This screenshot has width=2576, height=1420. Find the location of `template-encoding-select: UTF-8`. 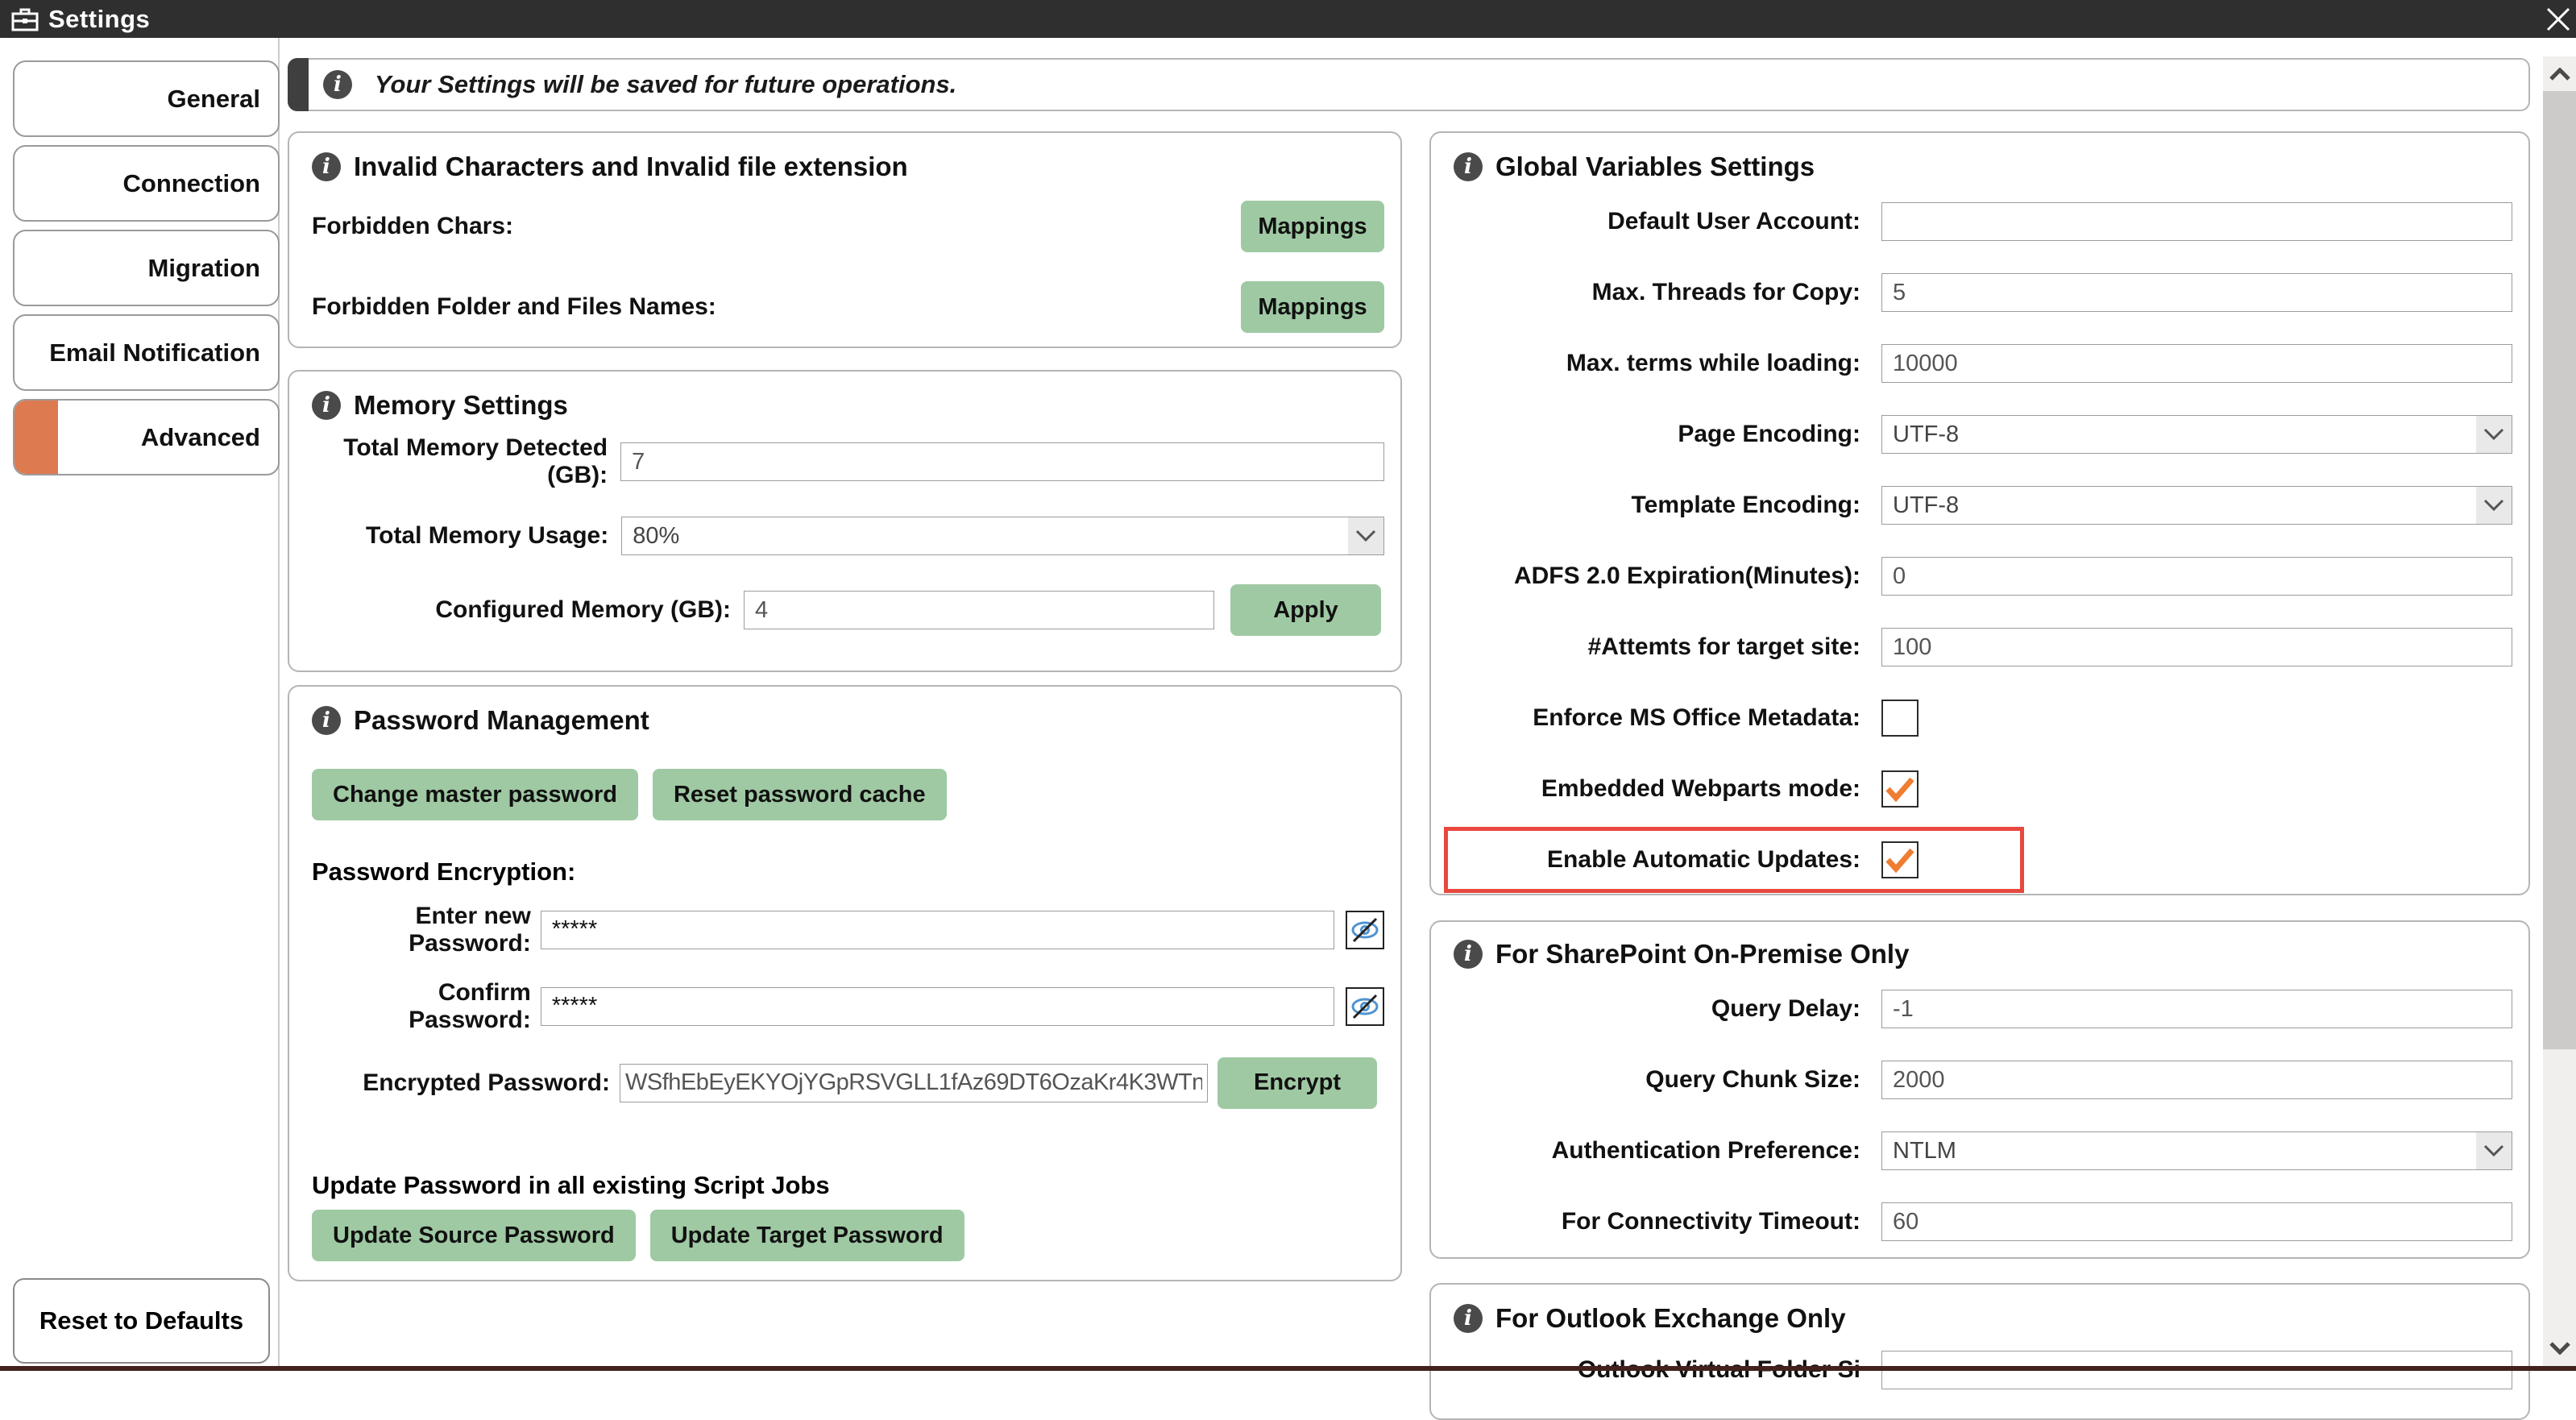

template-encoding-select: UTF-8 is located at coordinates (2196, 505).